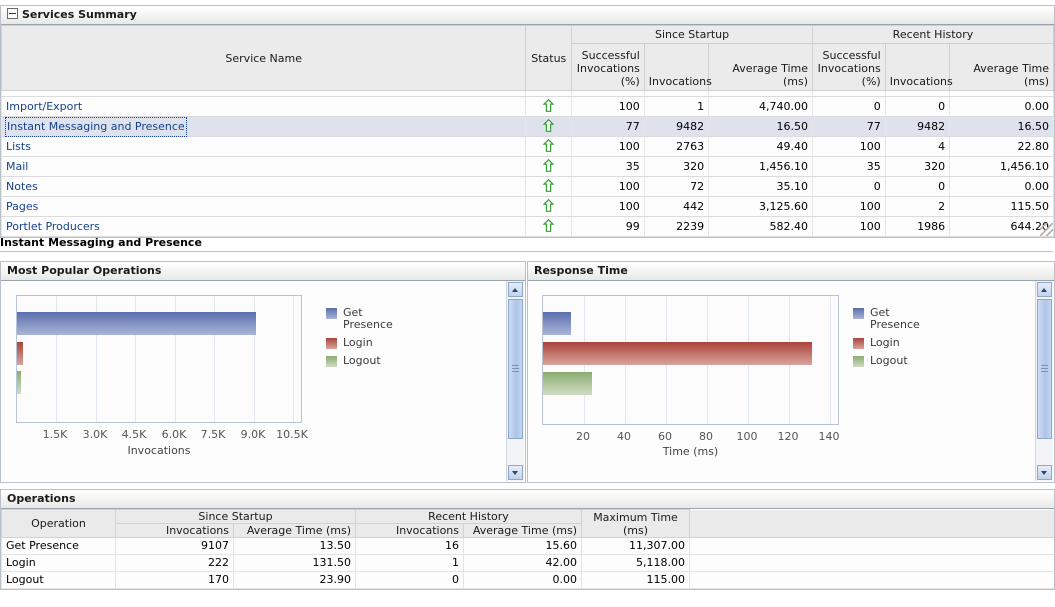 This screenshot has height=607, width=1055. I want to click on table-row: Login 222 131.50 1 42.00 5,118.00, so click(527, 563).